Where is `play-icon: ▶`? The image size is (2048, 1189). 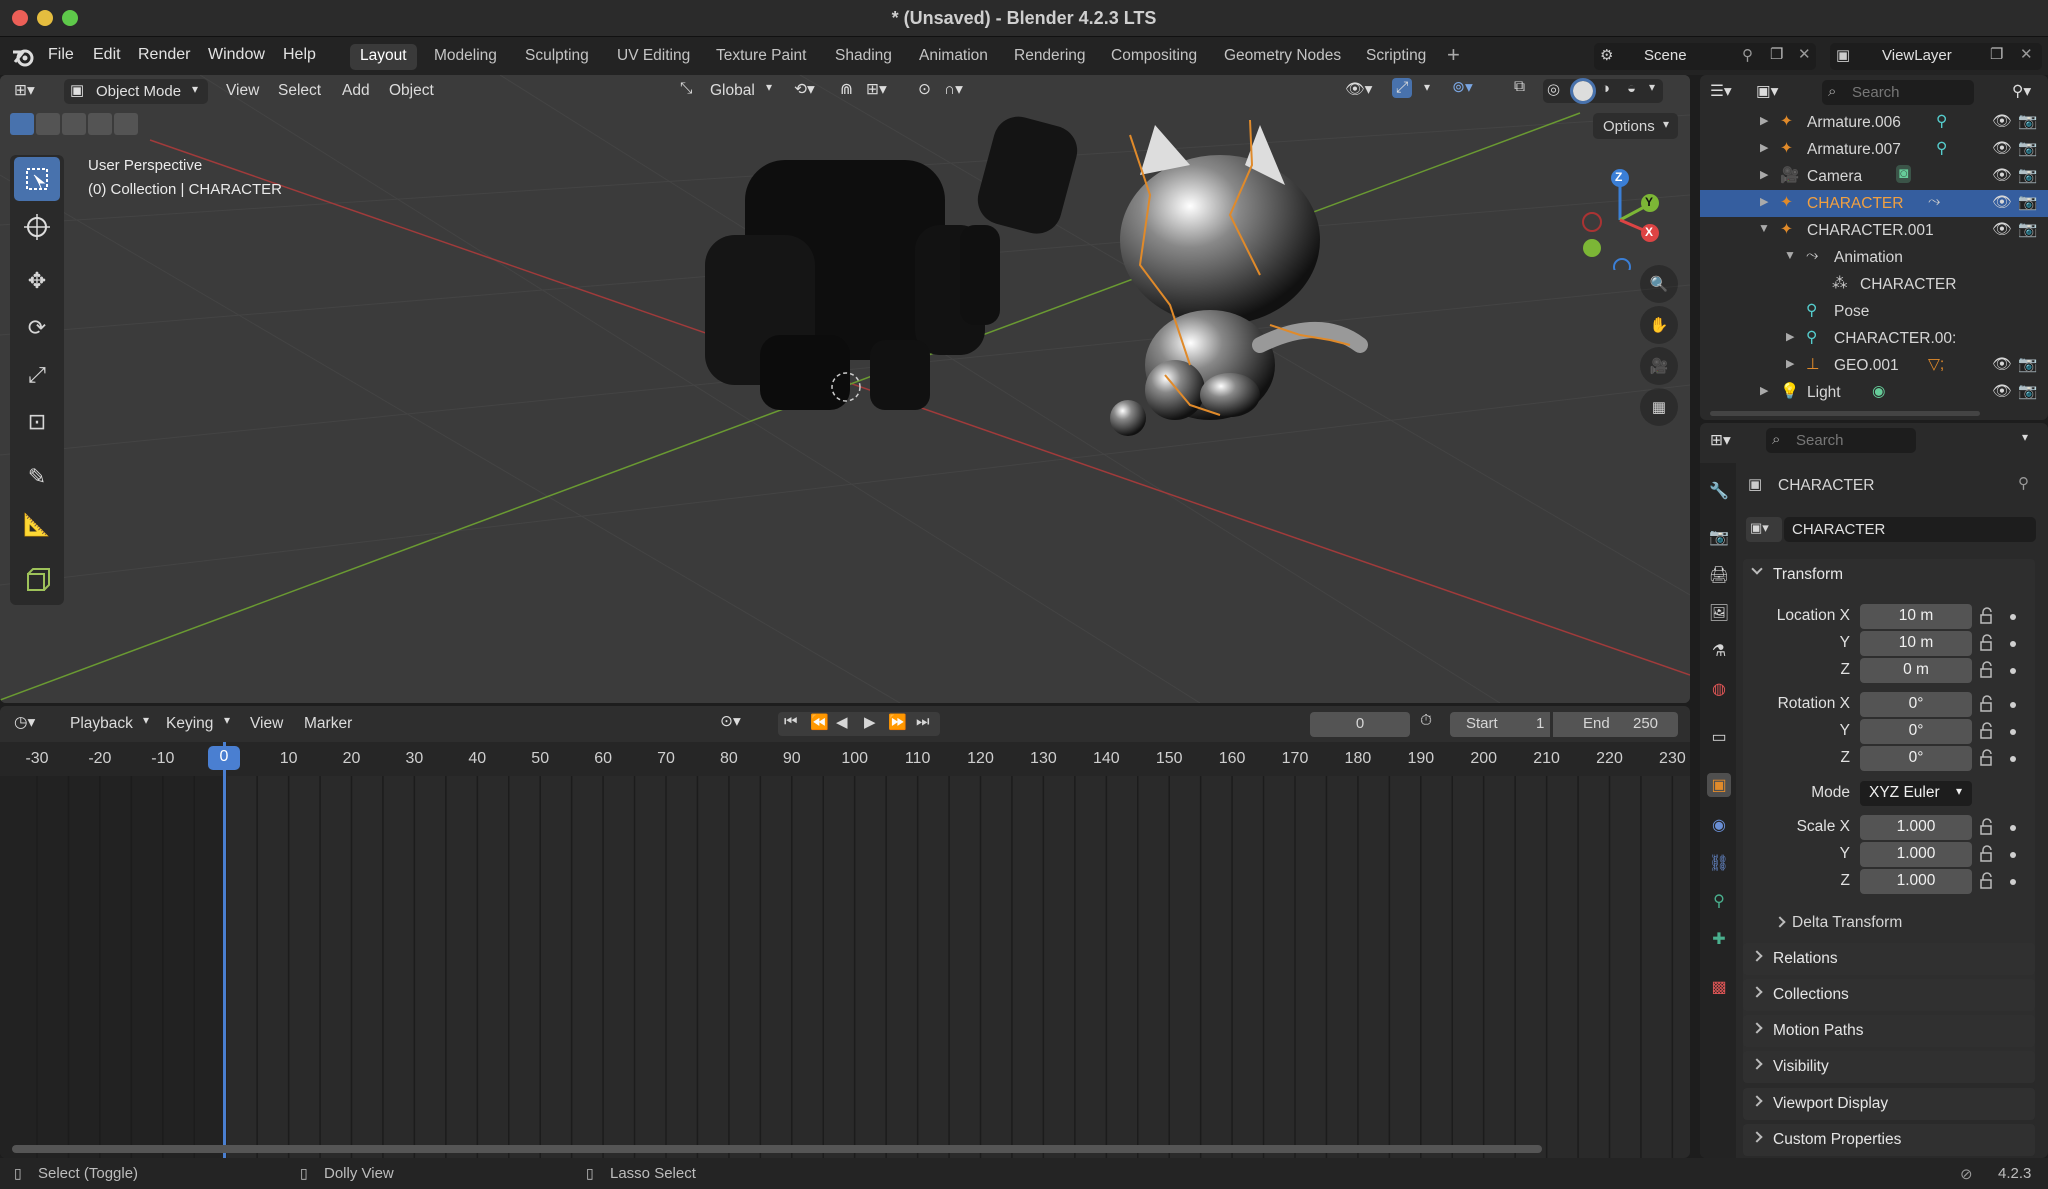
play-icon: ▶ is located at coordinates (870, 722).